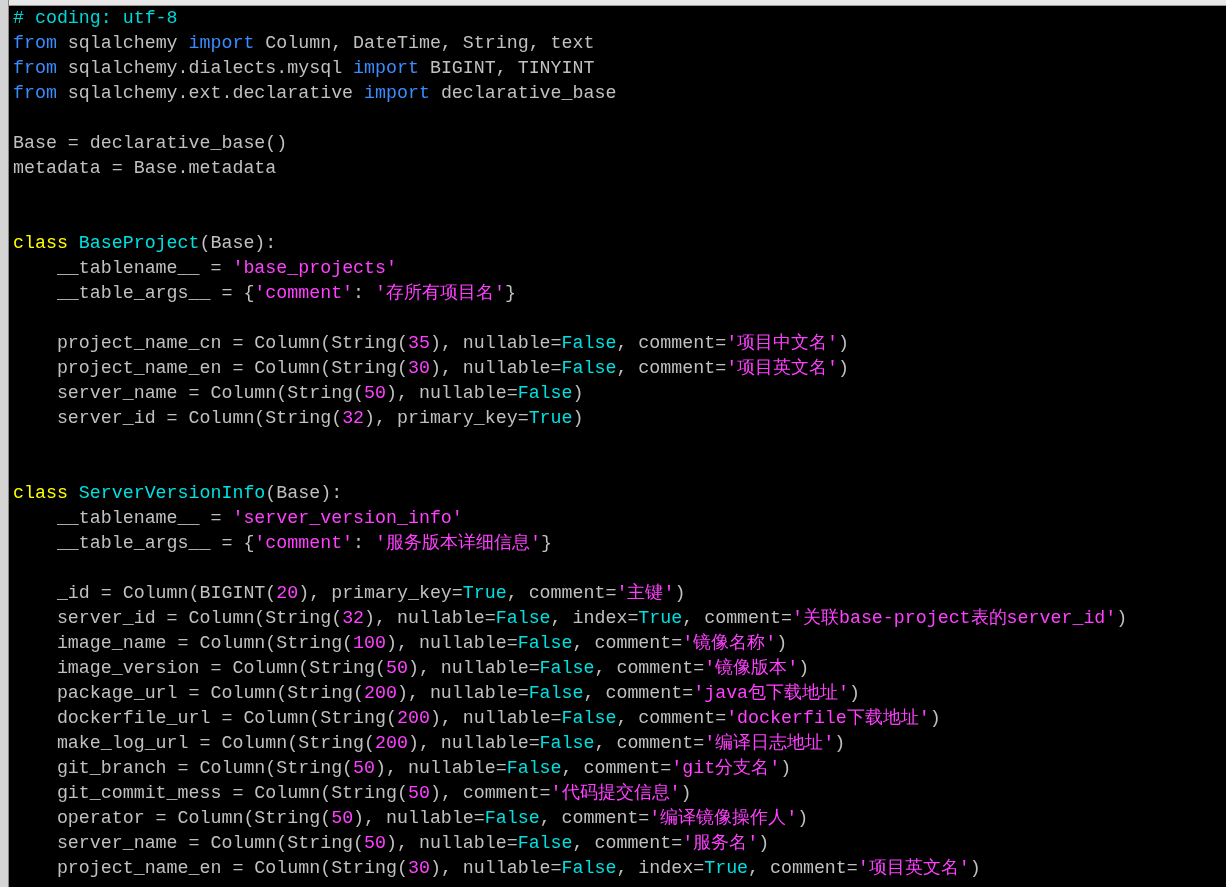  What do you see at coordinates (432, 818) in the screenshot?
I see `code-line: operator = Column(String(50), nullable=False, comment='编译镜像操作人')` at bounding box center [432, 818].